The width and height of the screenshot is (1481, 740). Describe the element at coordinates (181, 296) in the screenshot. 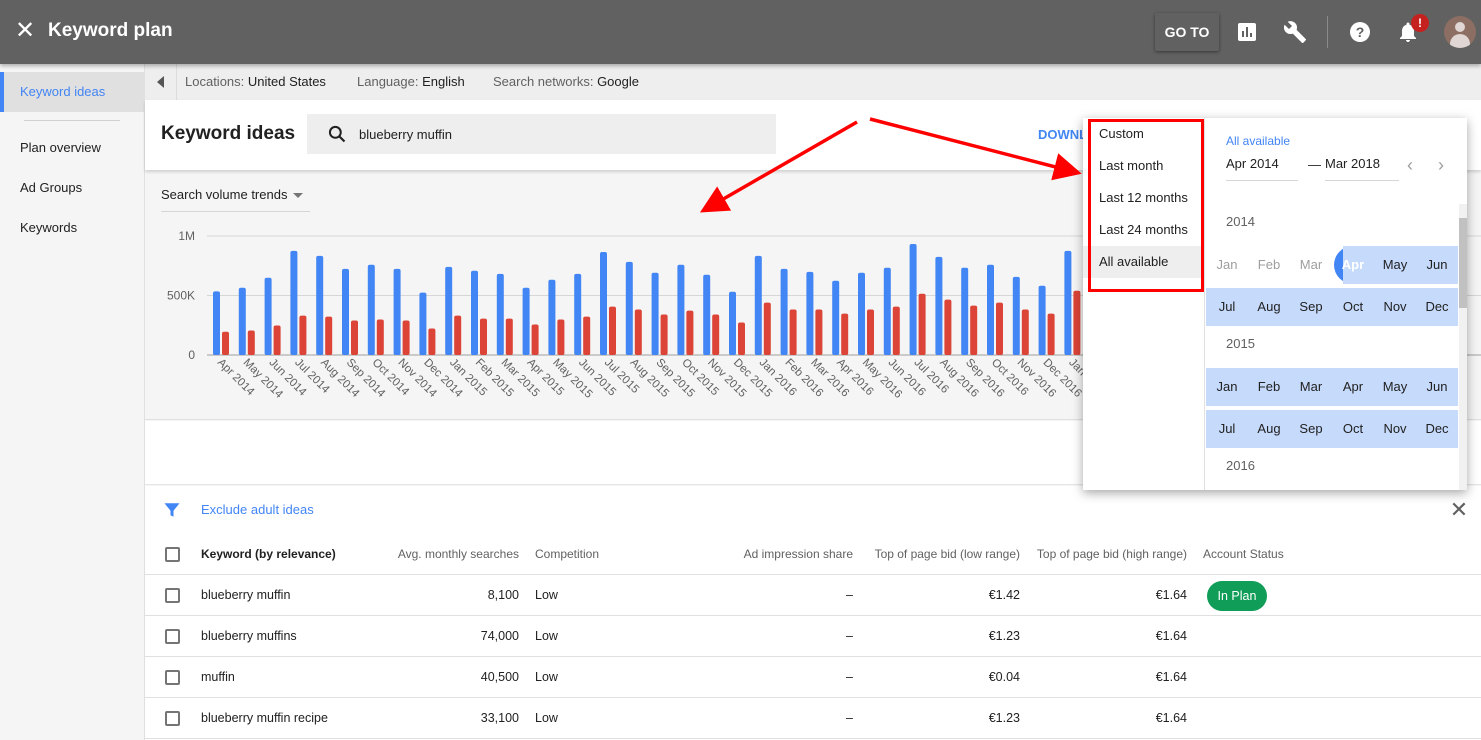

I see `y-tick-label: 500K` at that location.